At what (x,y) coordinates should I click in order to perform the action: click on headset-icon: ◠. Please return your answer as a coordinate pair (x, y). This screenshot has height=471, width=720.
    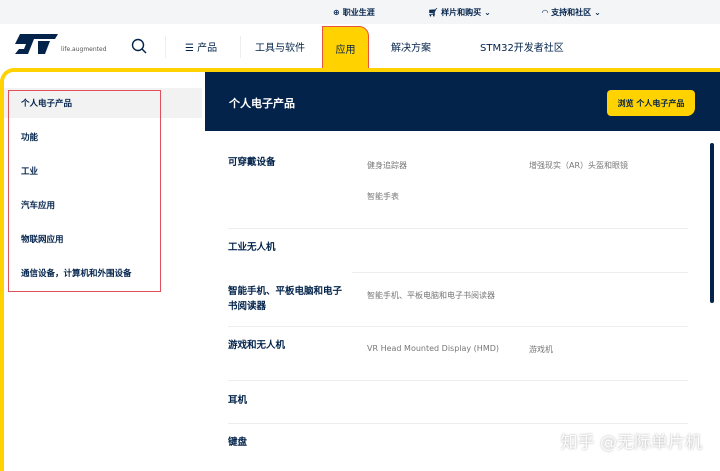
    Looking at the image, I should click on (545, 12).